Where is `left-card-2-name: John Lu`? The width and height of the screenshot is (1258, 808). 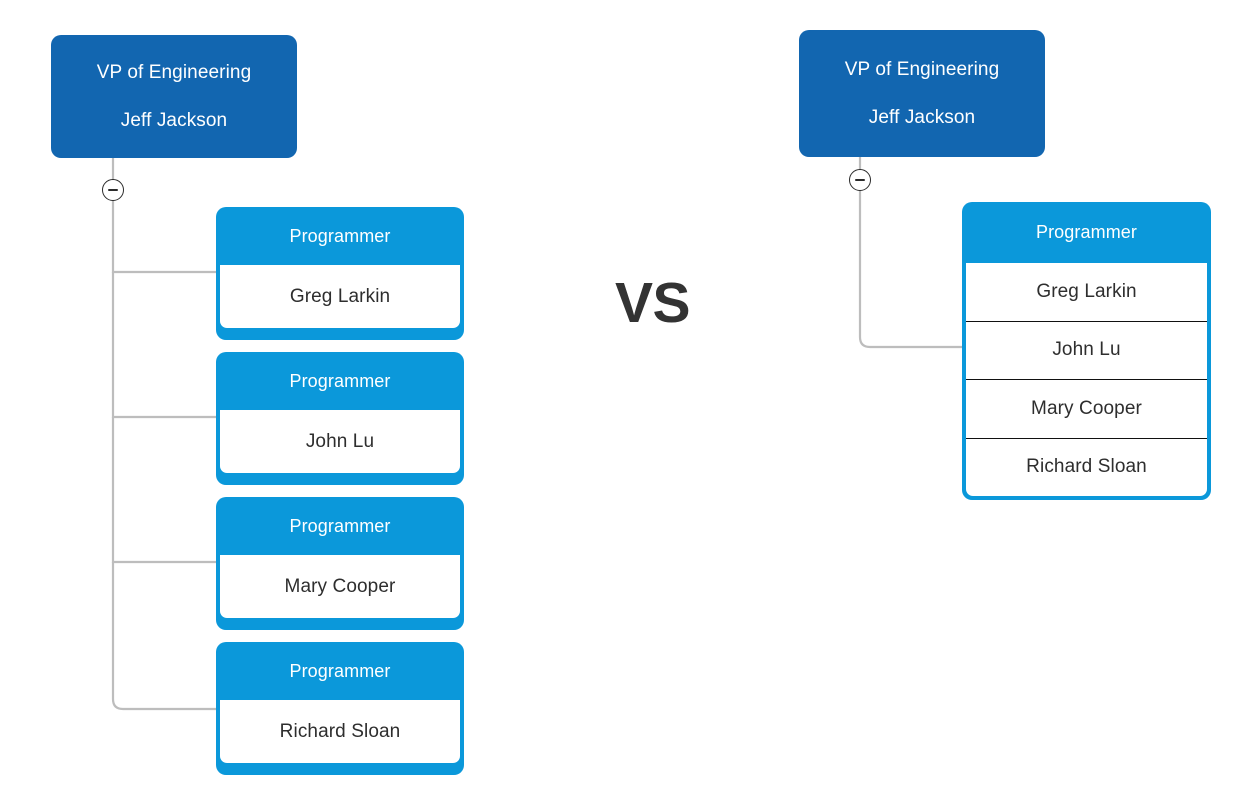
left-card-2-name: John Lu is located at coordinates (340, 441).